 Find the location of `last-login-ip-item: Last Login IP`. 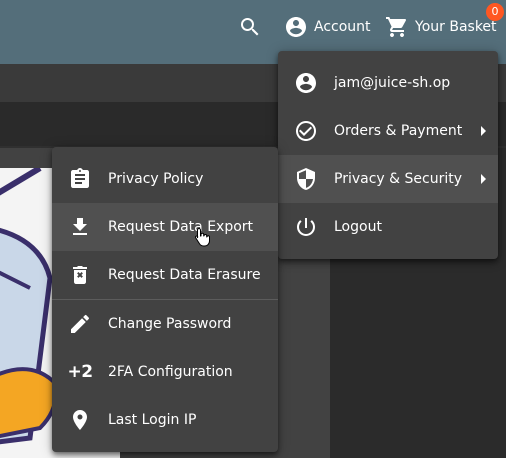

last-login-ip-item: Last Login IP is located at coordinates (165, 420).